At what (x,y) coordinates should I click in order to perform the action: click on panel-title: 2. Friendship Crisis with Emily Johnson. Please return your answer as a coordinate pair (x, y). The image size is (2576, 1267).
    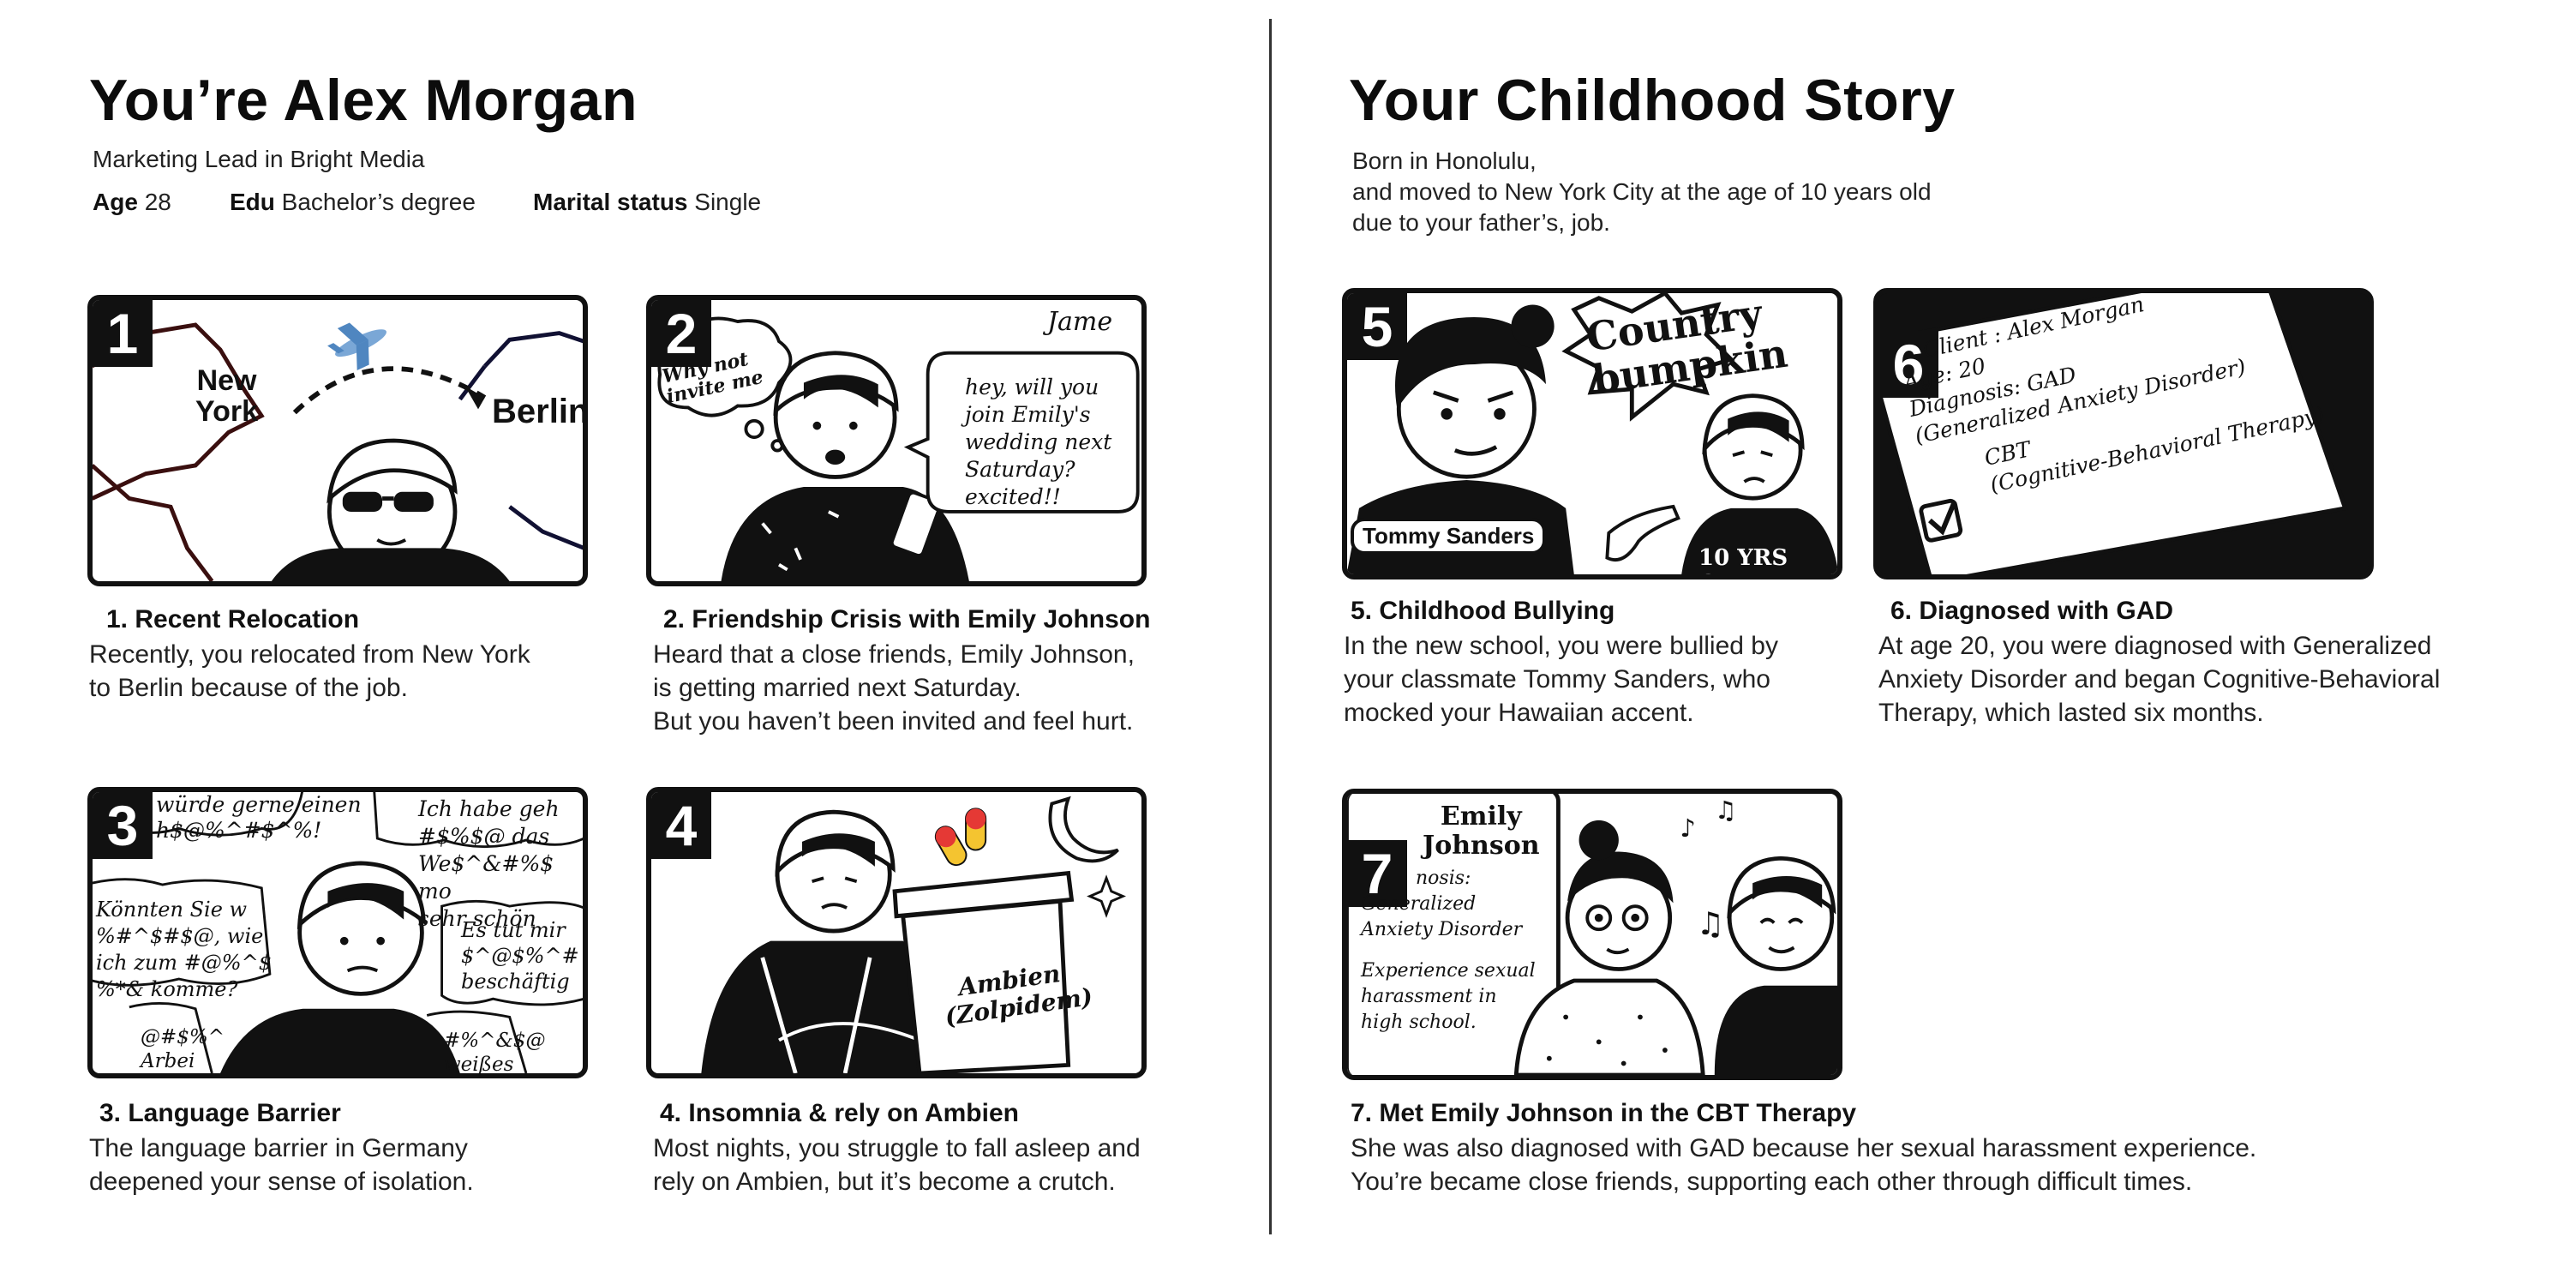
    Looking at the image, I should click on (907, 619).